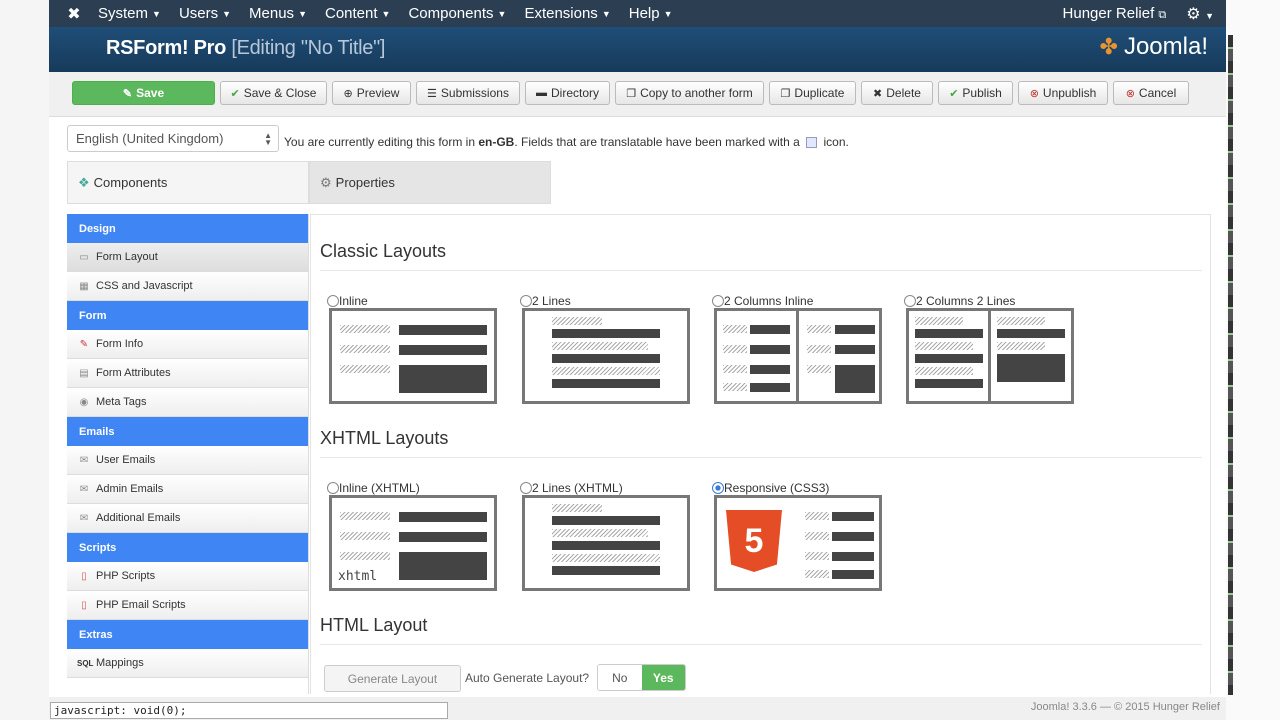 The width and height of the screenshot is (1280, 720). What do you see at coordinates (333, 488) in the screenshot?
I see `radio-inline-xhtml` at bounding box center [333, 488].